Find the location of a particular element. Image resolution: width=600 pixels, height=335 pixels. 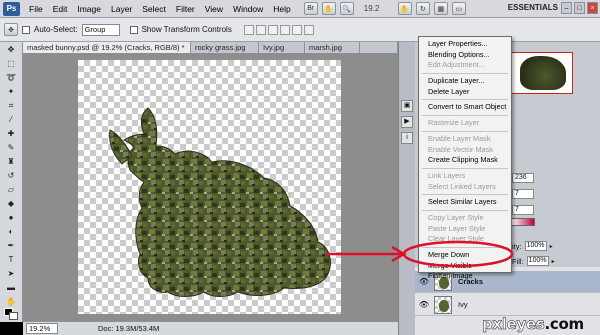

shape-tool-icon: ▬ is located at coordinates (11, 288).